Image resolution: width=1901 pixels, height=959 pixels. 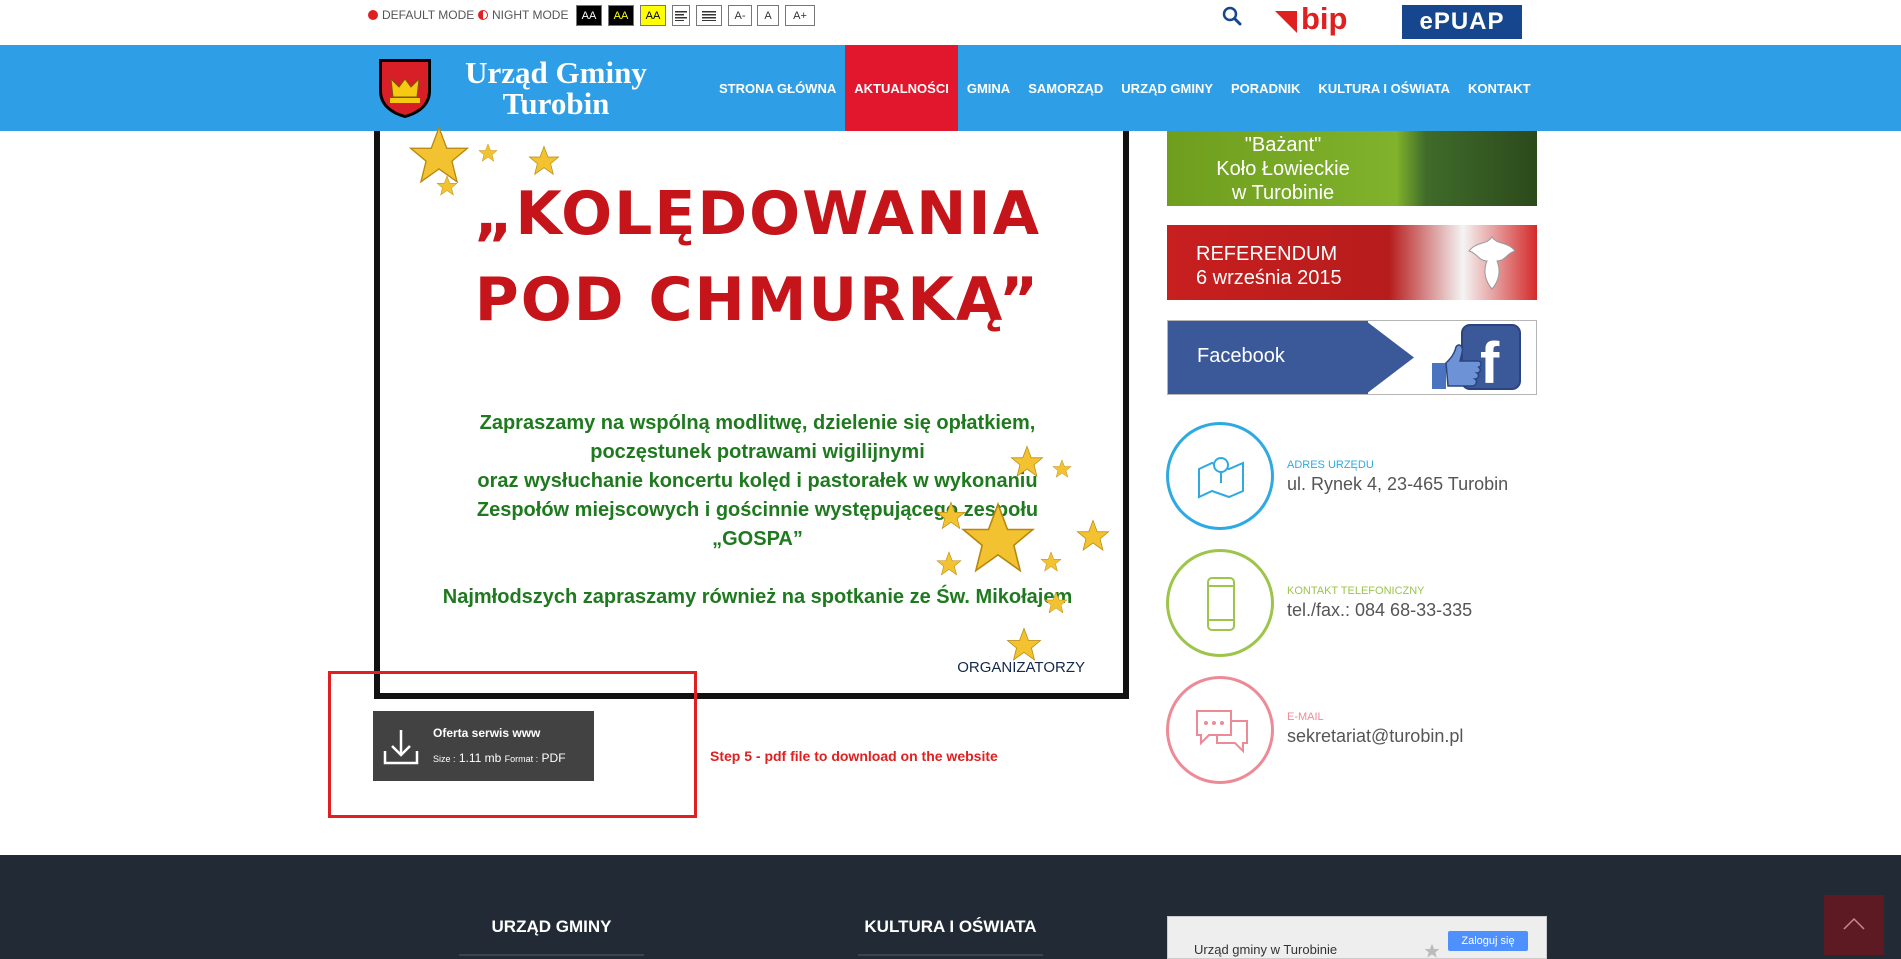 I want to click on font-smaller-button: A-, so click(x=740, y=15).